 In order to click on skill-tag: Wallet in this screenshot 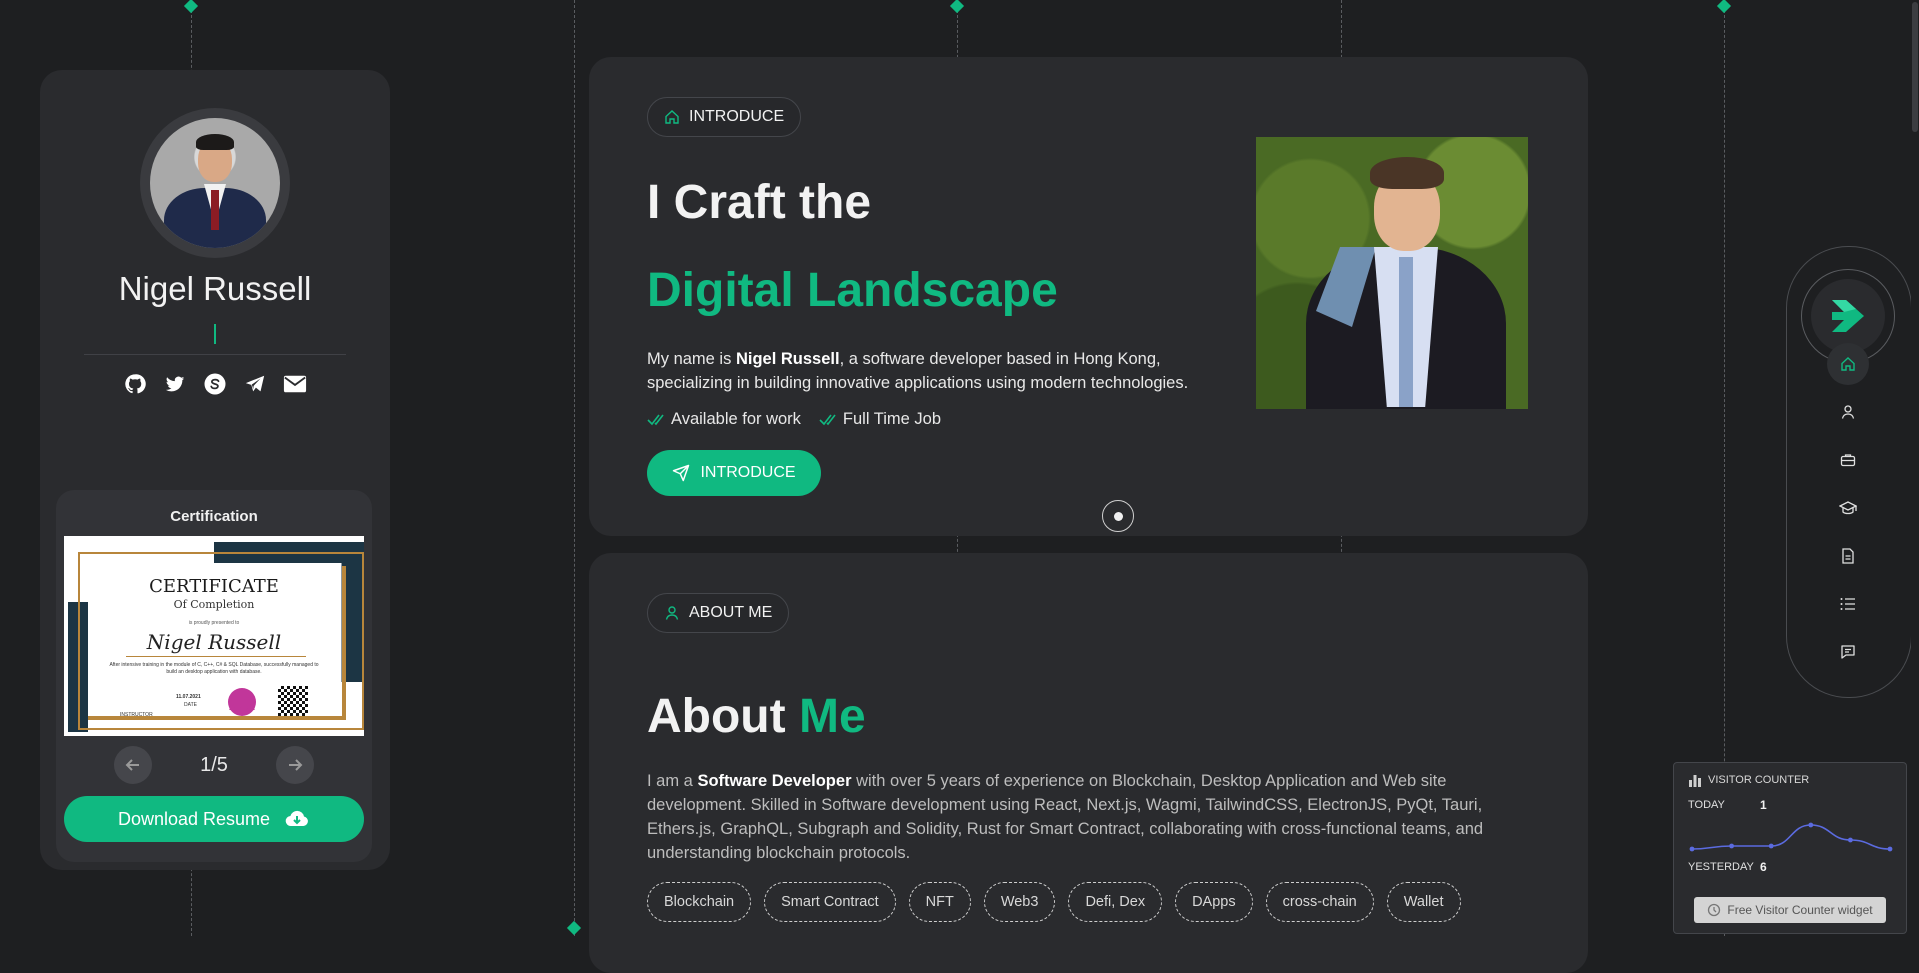, I will do `click(1423, 902)`.